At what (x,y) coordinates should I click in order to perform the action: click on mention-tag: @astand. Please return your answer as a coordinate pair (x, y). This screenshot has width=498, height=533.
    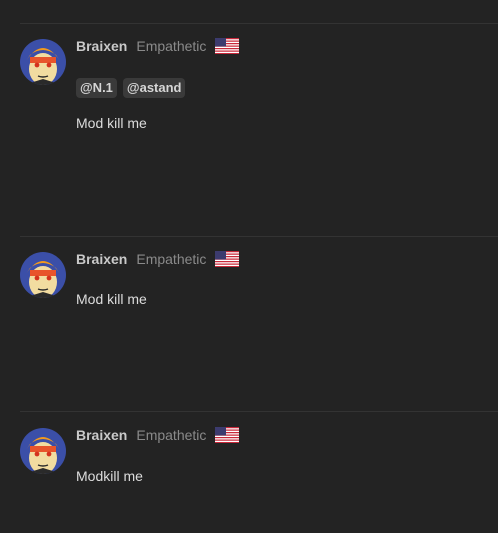
    Looking at the image, I should click on (154, 88).